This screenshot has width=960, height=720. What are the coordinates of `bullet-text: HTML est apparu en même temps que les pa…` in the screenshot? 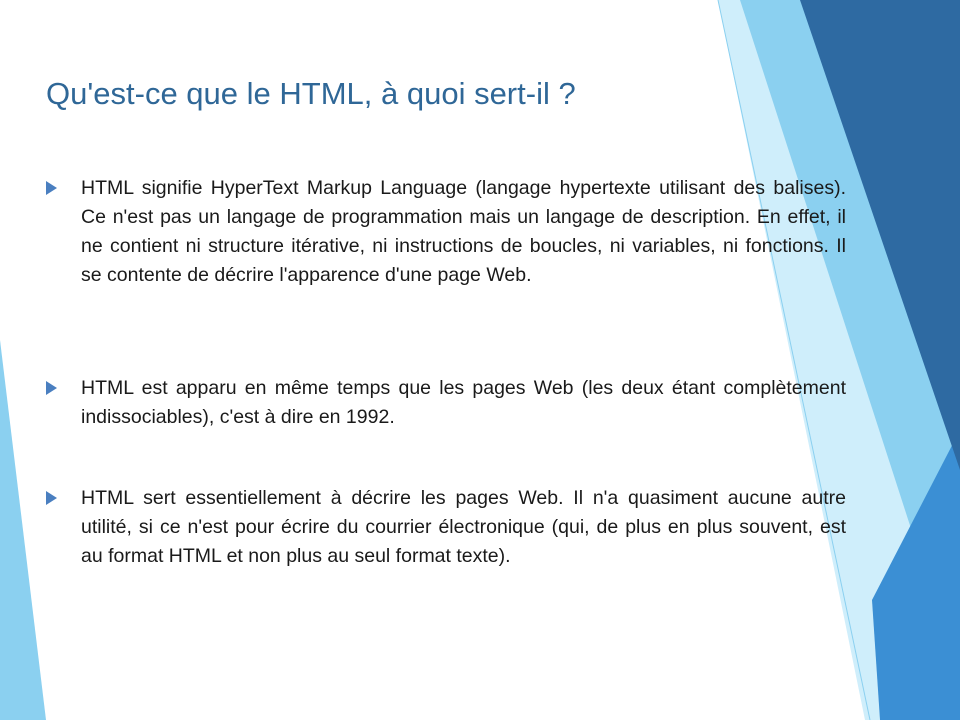 It's located at (463, 402).